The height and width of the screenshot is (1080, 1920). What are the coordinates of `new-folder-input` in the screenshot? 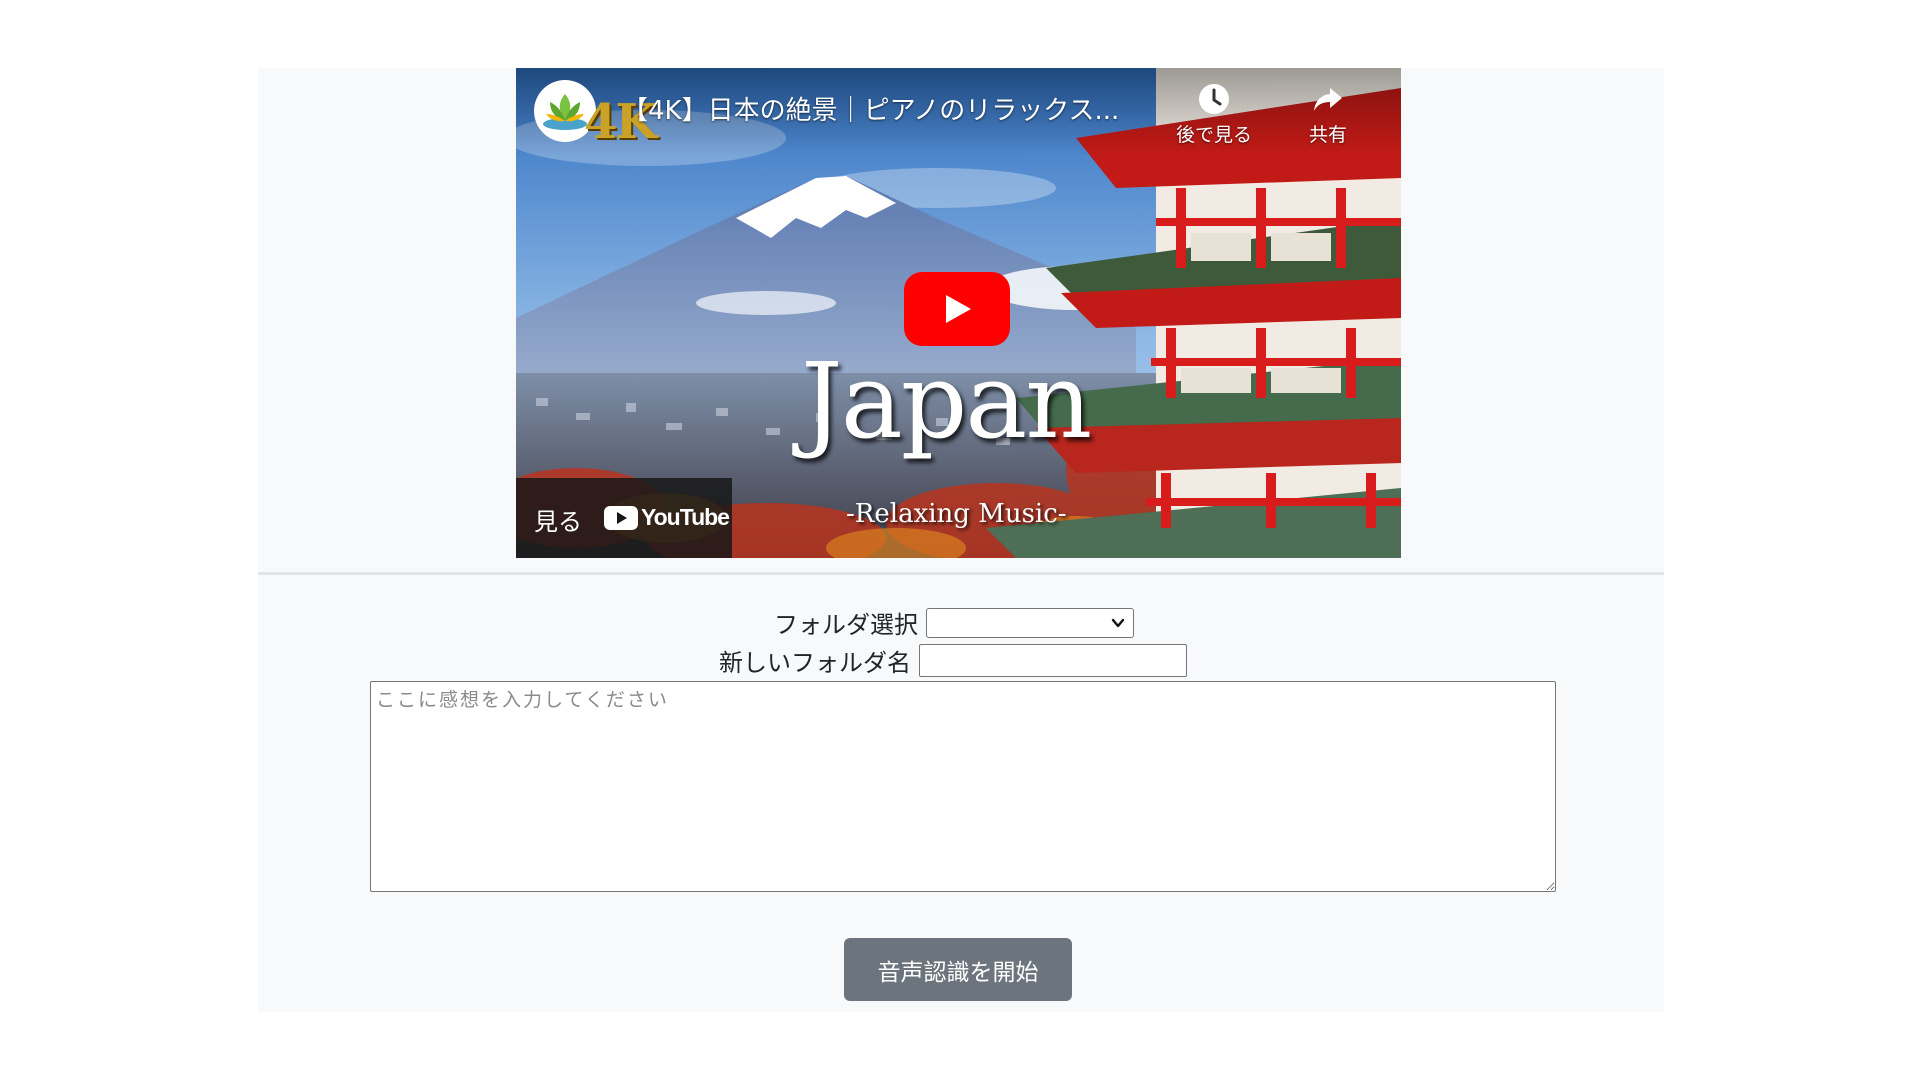 It's located at (1053, 660).